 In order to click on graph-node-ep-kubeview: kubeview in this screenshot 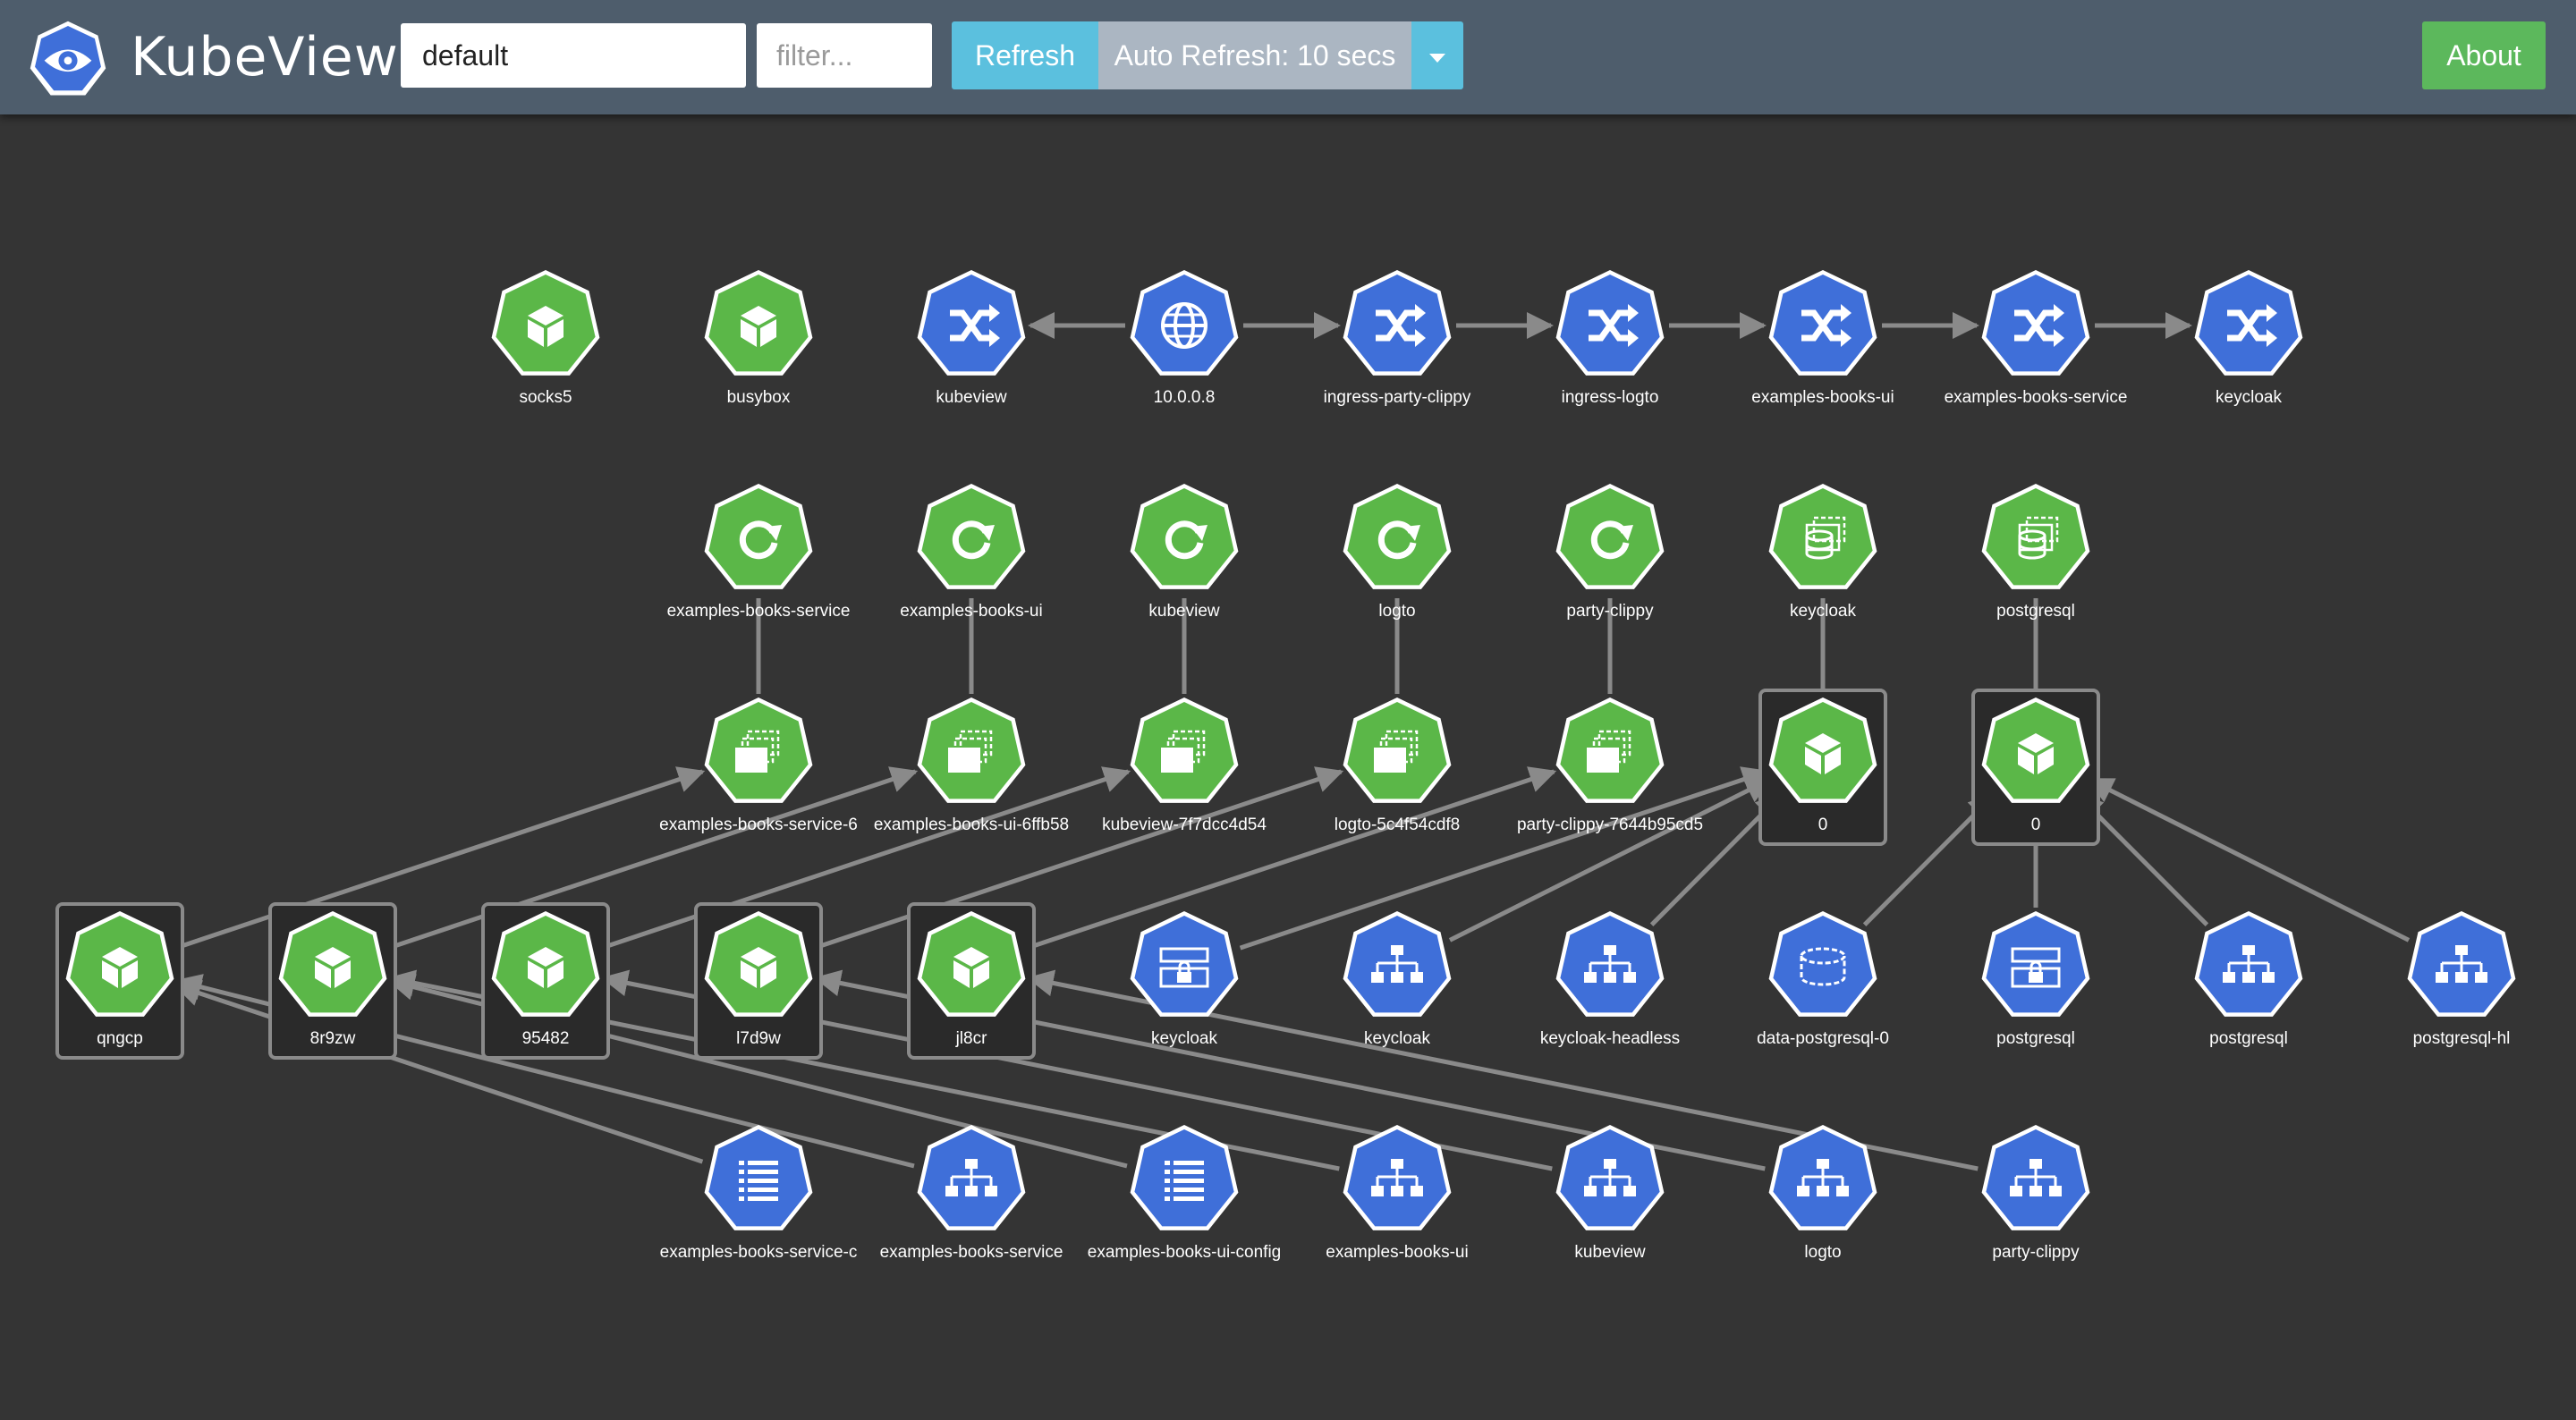, I will do `click(1610, 1194)`.